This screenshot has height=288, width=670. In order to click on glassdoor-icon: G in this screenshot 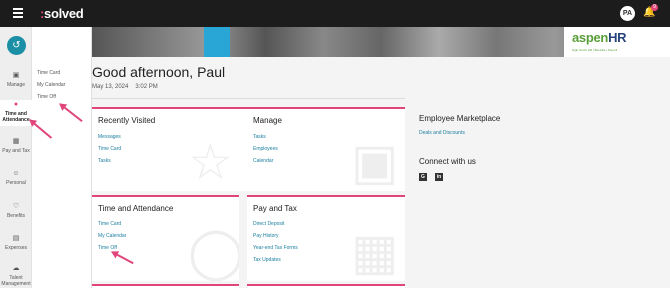, I will do `click(423, 177)`.